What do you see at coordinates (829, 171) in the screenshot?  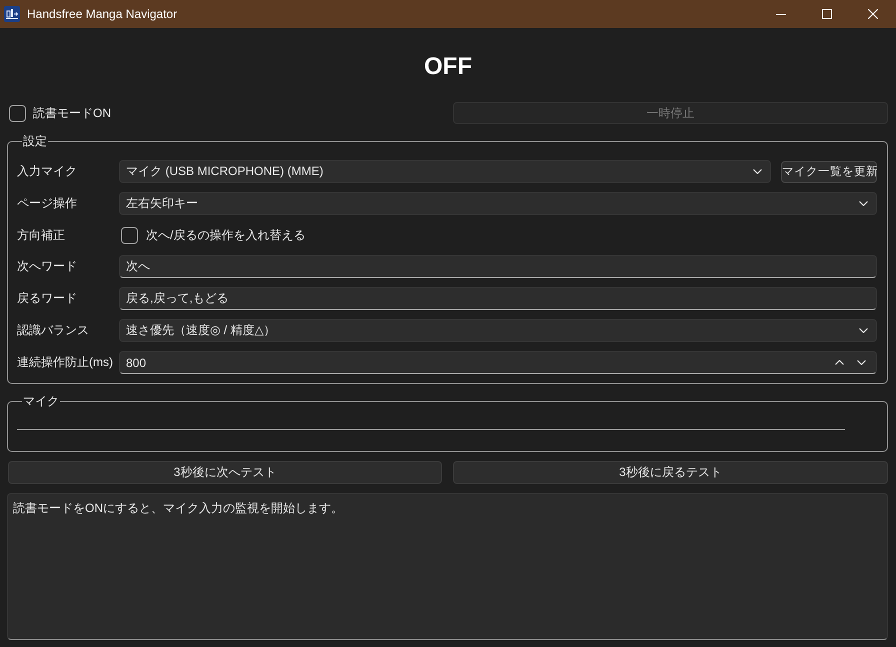 I see `refresh-button: マイク一覧を更新` at bounding box center [829, 171].